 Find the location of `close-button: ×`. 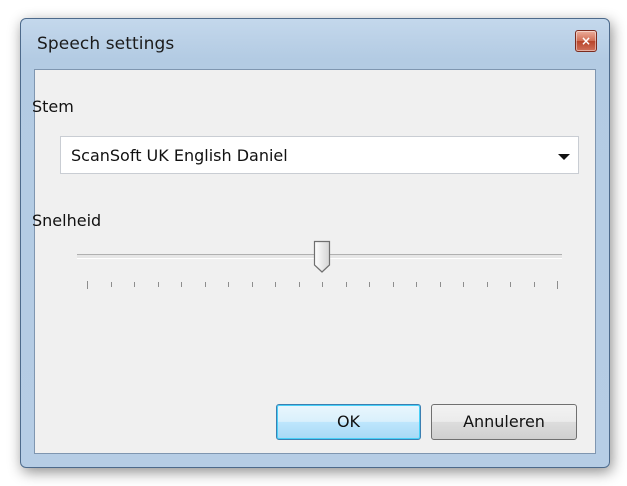

close-button: × is located at coordinates (586, 41).